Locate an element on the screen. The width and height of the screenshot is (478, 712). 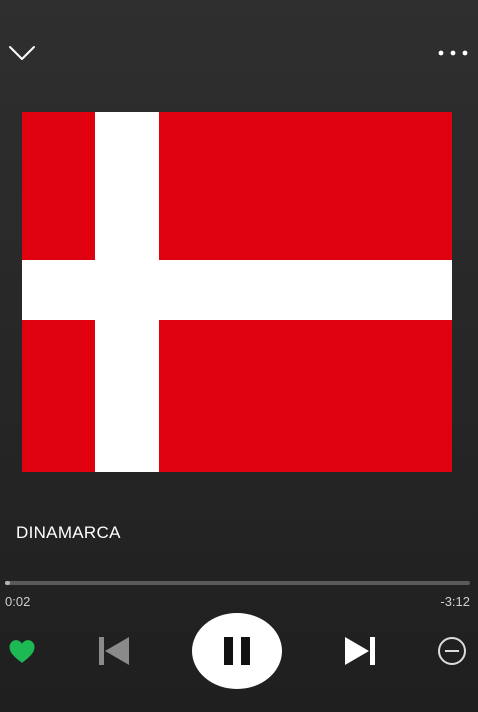
previous-track-button is located at coordinates (114, 651).